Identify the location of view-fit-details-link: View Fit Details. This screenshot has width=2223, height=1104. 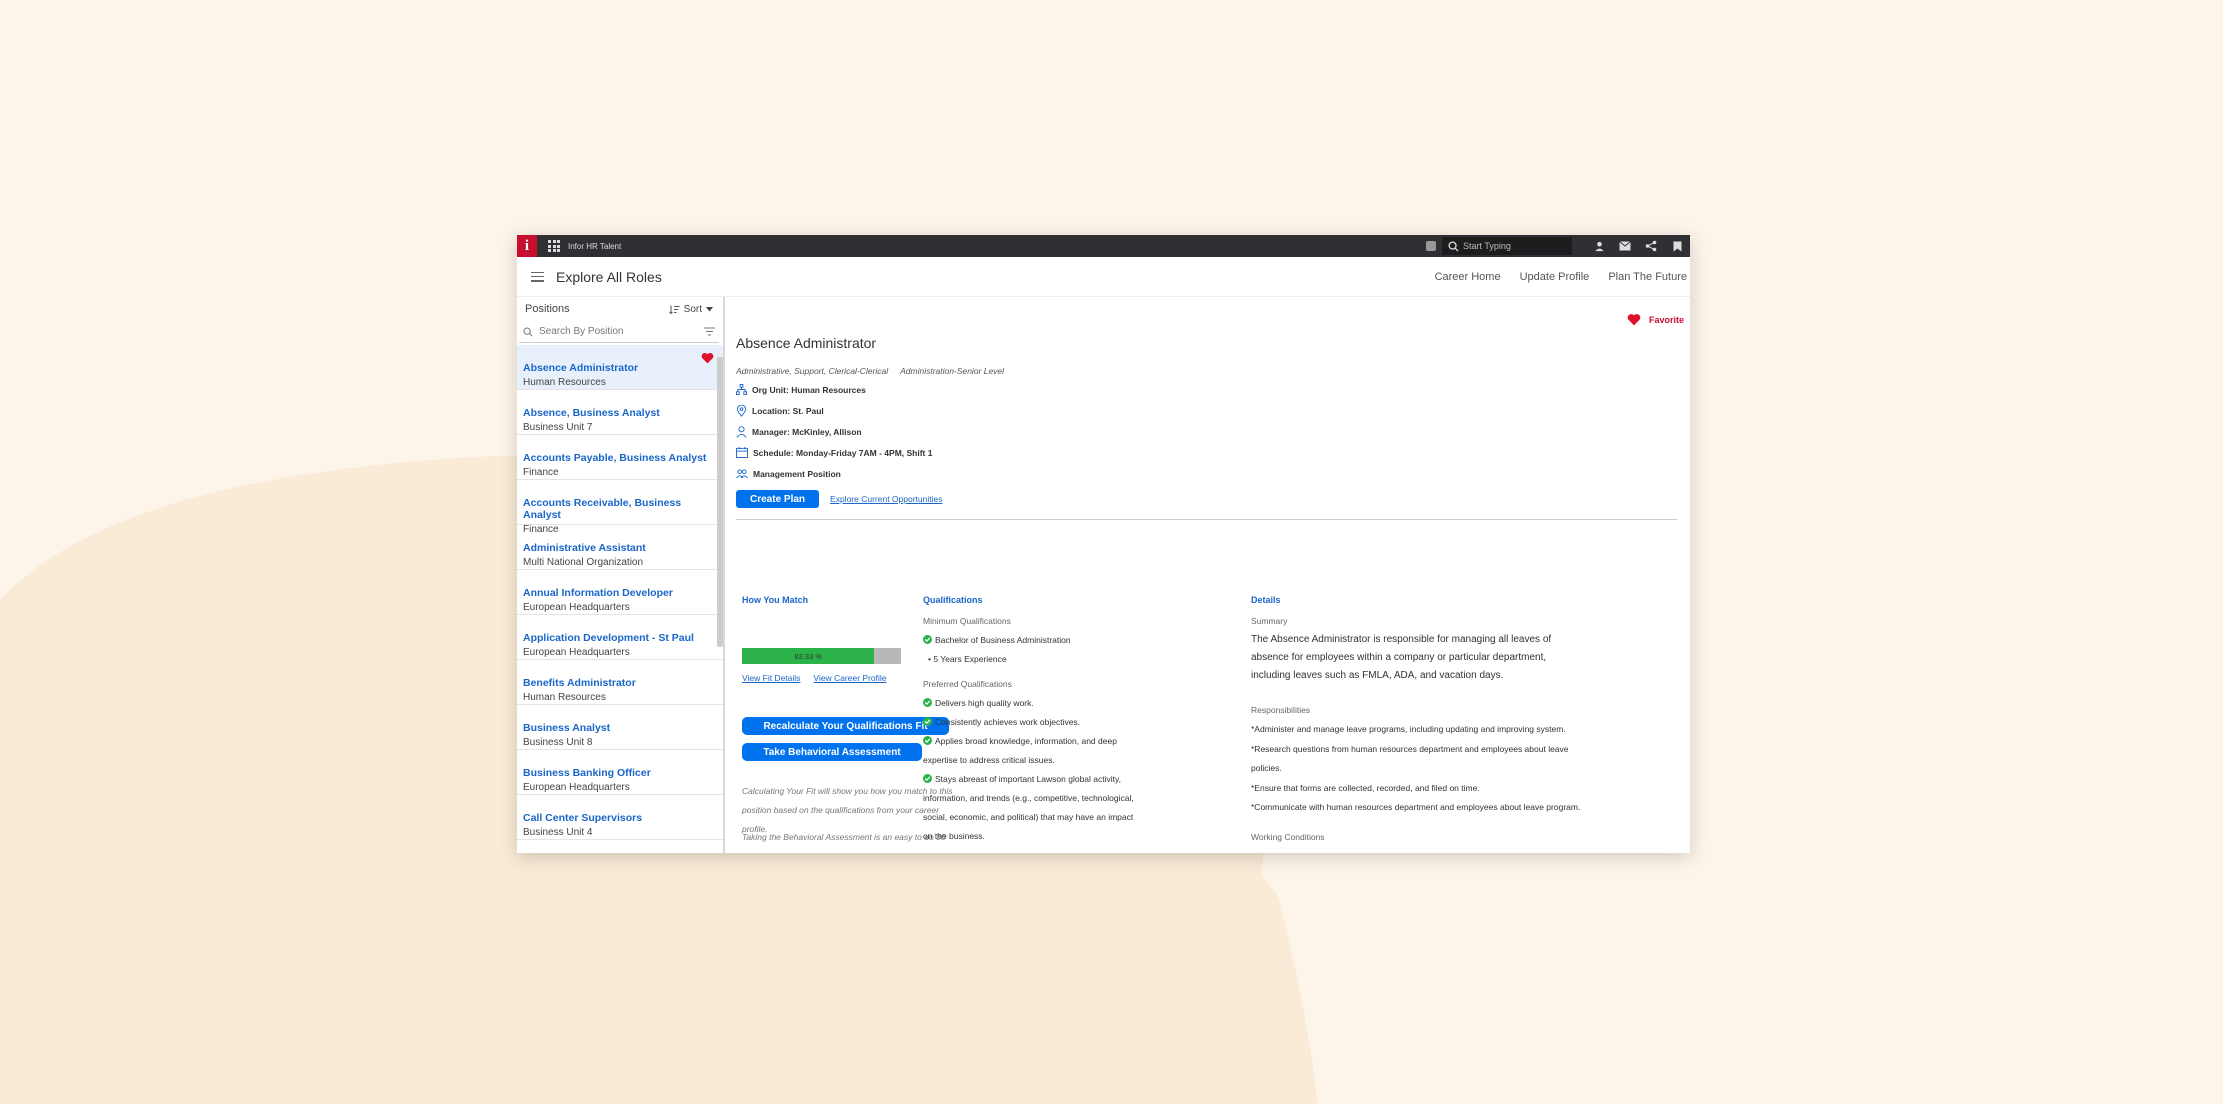
(771, 678).